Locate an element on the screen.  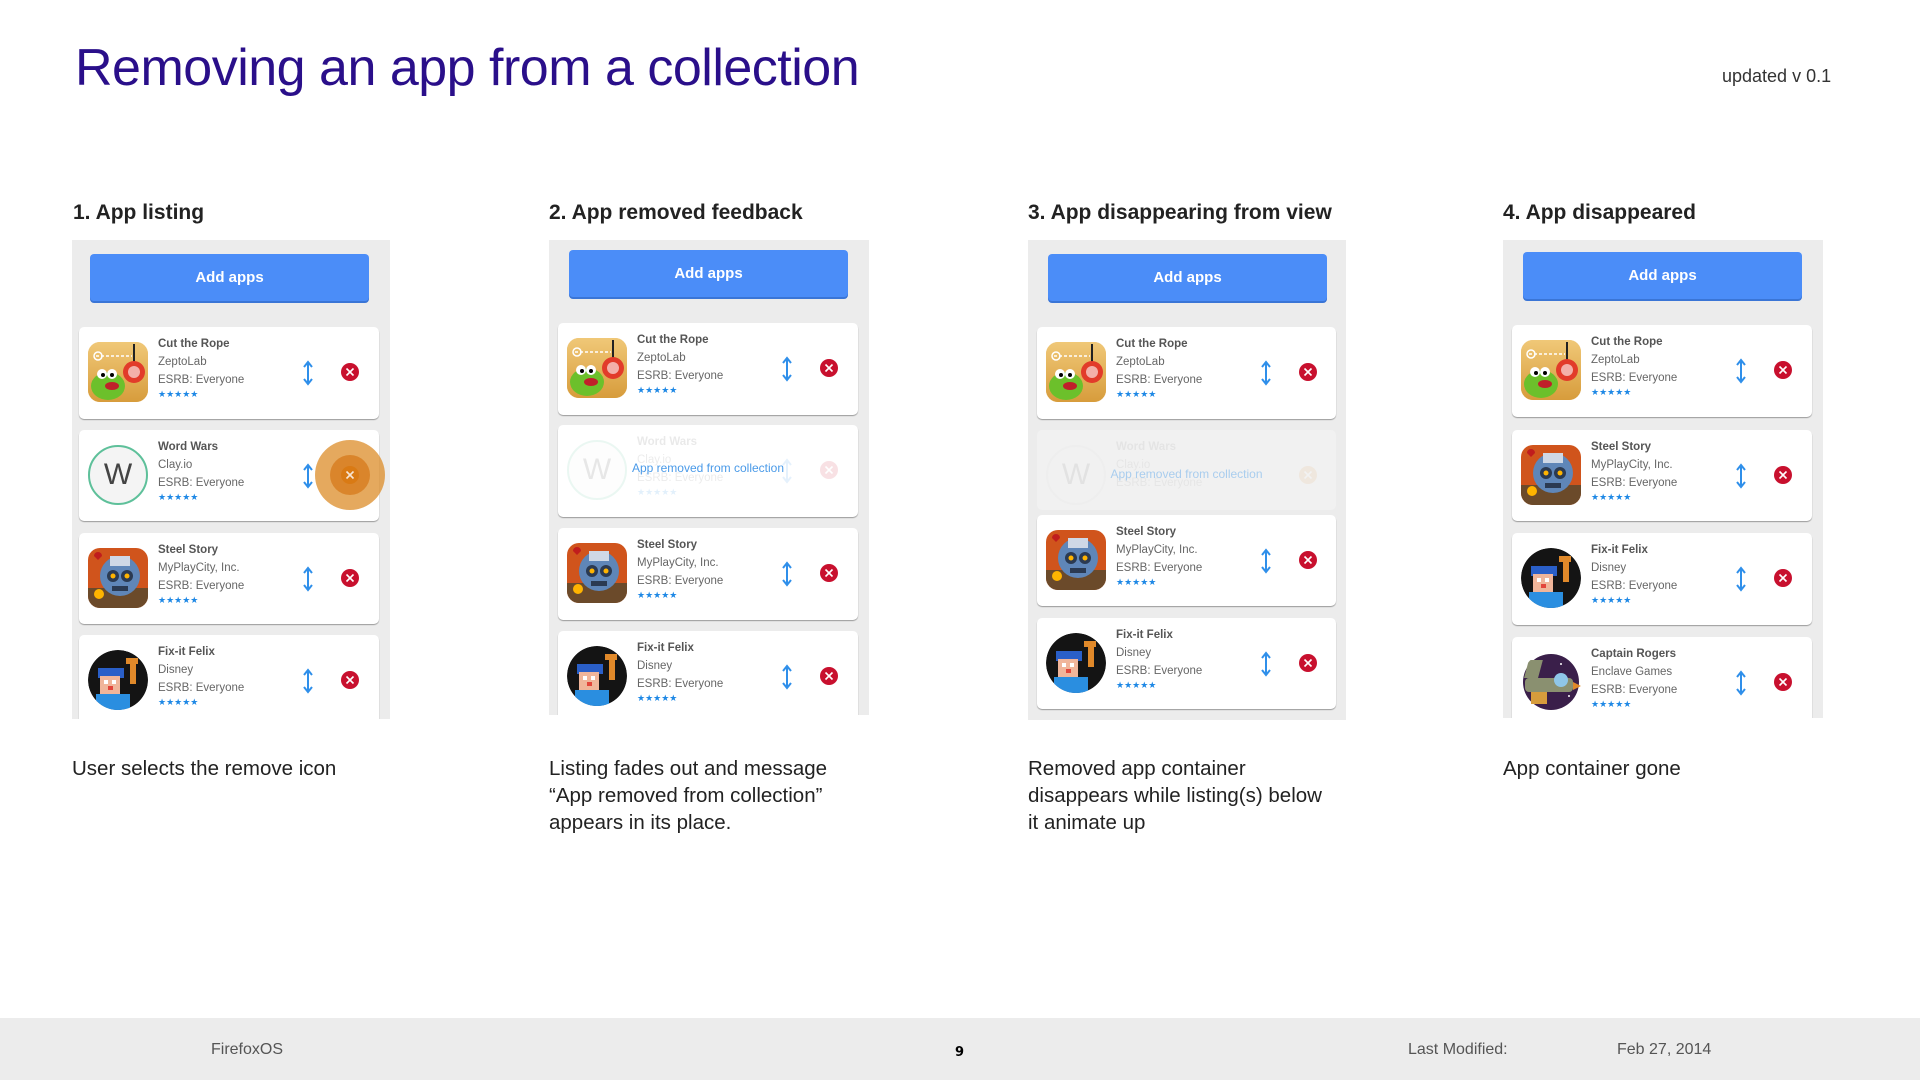
app-card-word-wars: W Word Wars Clay.io ESRB: Everyone ★★★★★ is located at coordinates (232, 475).